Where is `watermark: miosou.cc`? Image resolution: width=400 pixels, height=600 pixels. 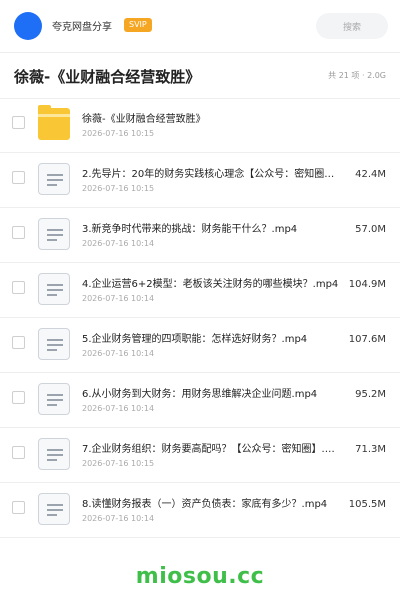
watermark: miosou.cc is located at coordinates (200, 576).